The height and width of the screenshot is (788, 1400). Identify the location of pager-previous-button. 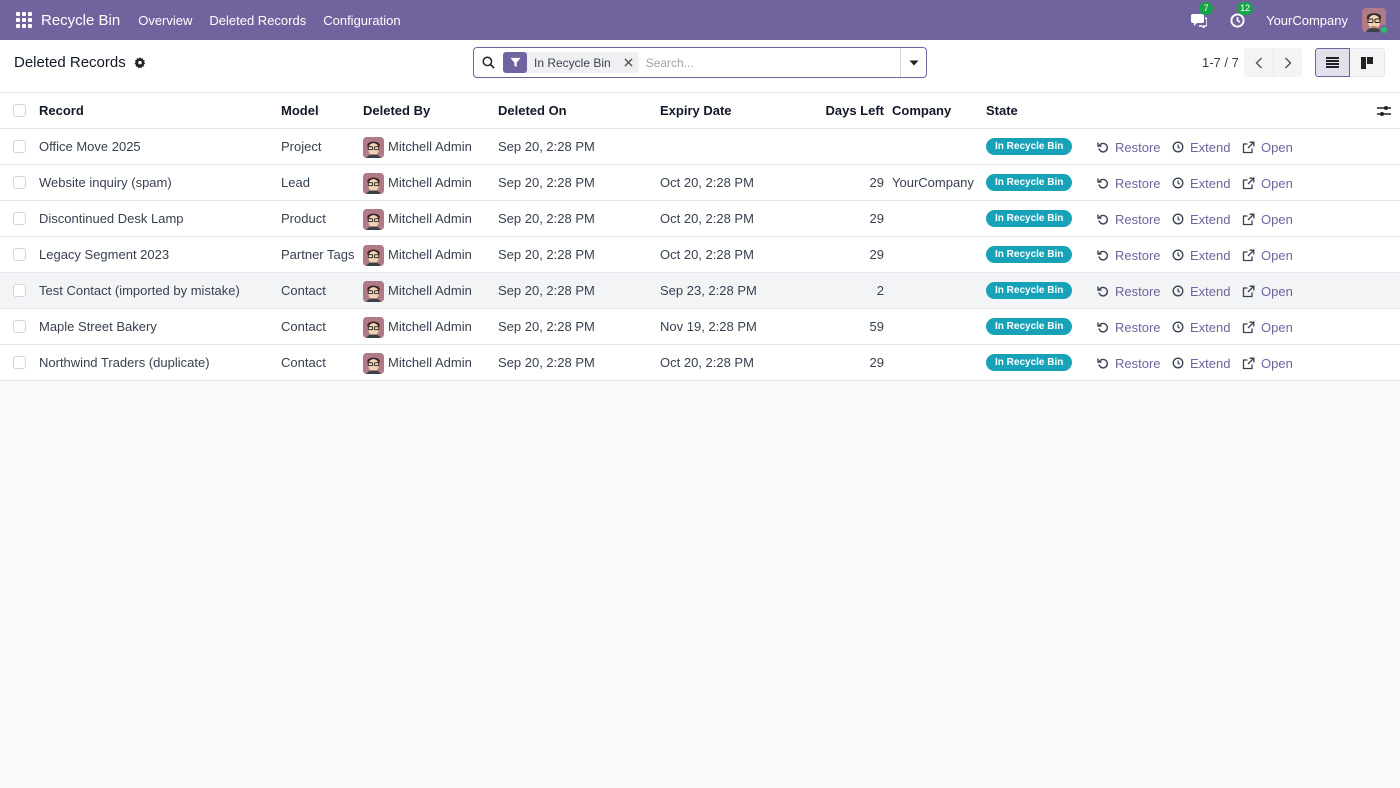
(1258, 62).